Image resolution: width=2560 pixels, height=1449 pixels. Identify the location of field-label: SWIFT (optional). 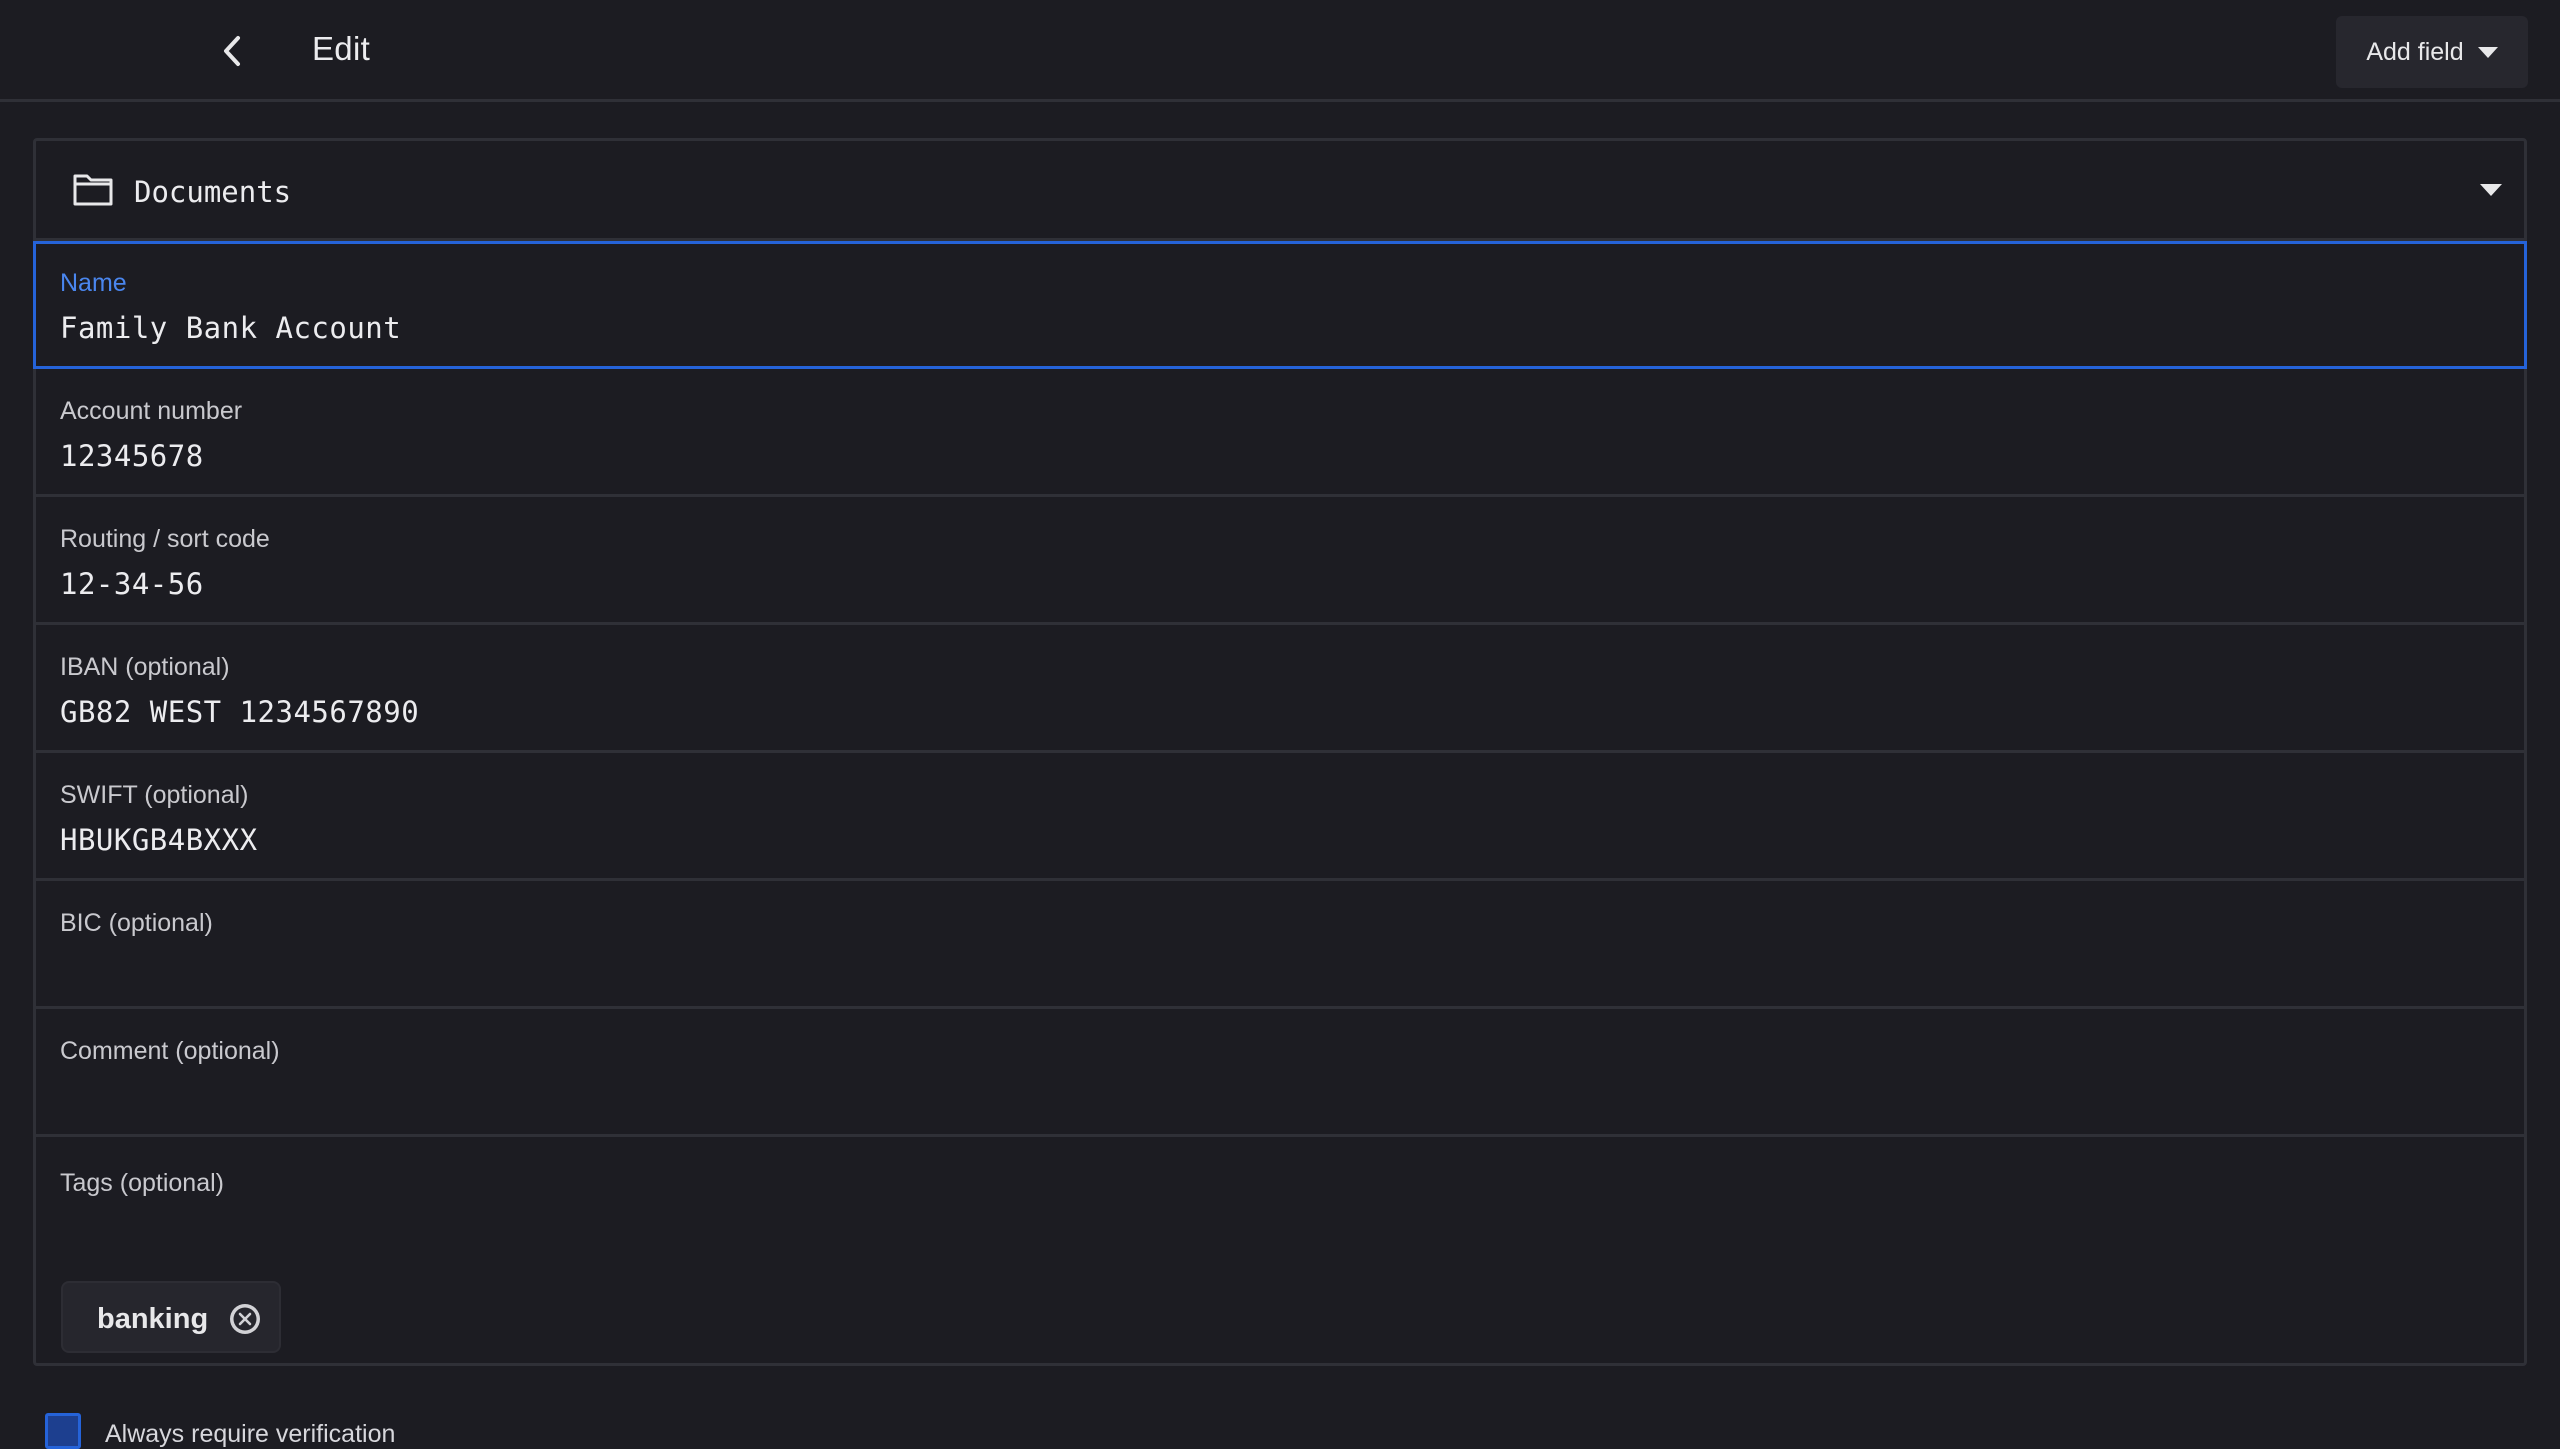
(154, 795).